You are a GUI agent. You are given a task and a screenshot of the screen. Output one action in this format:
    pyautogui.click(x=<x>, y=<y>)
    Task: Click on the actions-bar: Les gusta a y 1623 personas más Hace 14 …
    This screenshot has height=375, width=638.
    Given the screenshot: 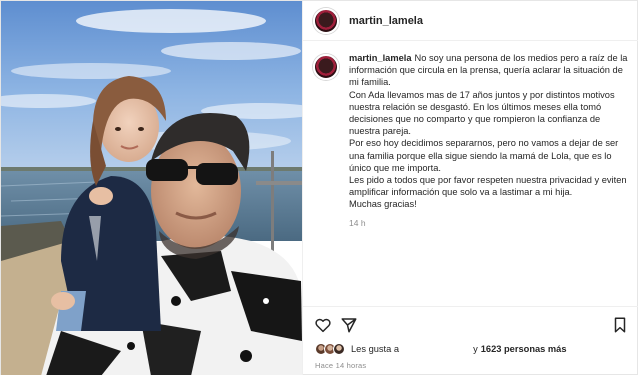 What is the action you would take?
    pyautogui.click(x=470, y=340)
    